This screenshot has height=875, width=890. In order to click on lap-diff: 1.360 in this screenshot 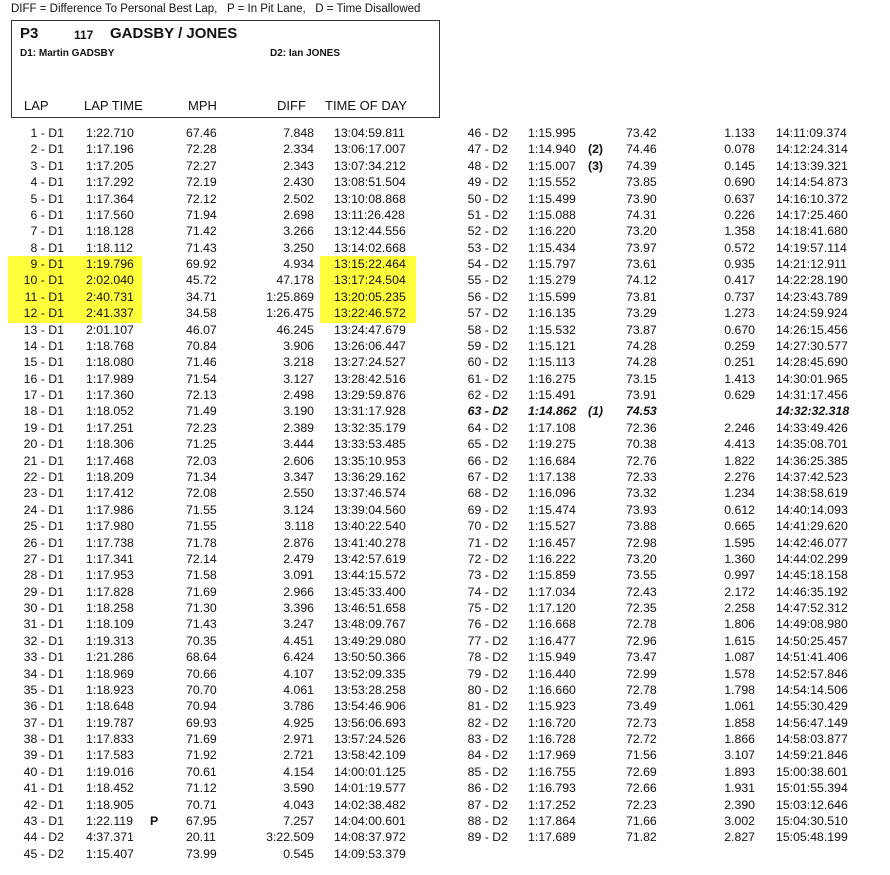, I will do `click(739, 558)`.